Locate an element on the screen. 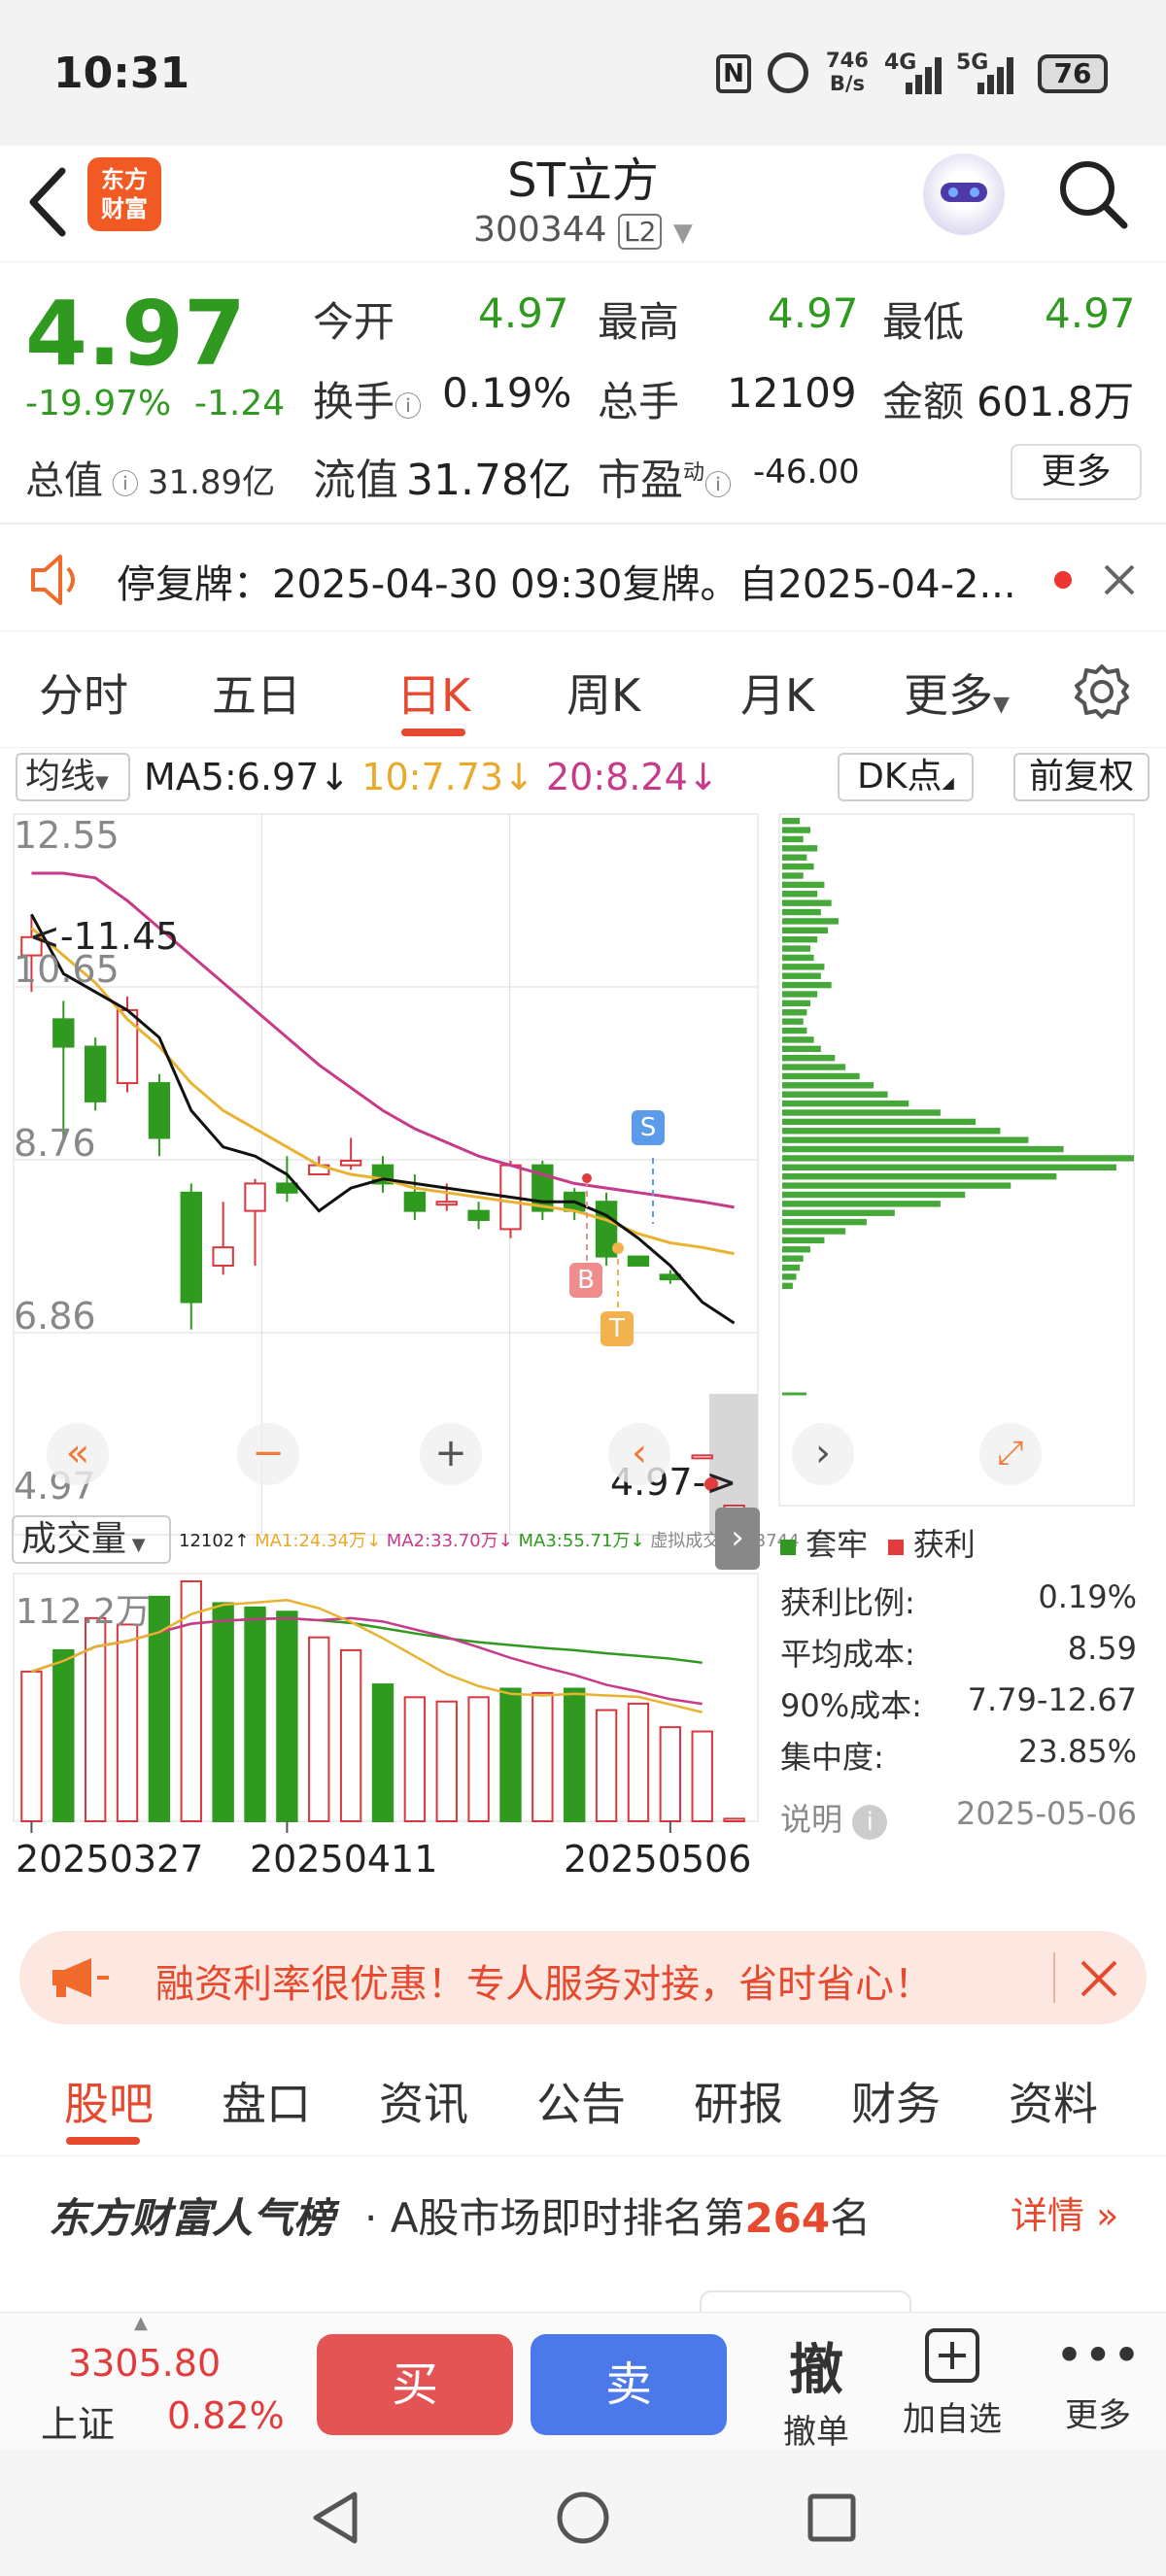 The image size is (1166, 2576). tab-finance: 财务 is located at coordinates (896, 2101).